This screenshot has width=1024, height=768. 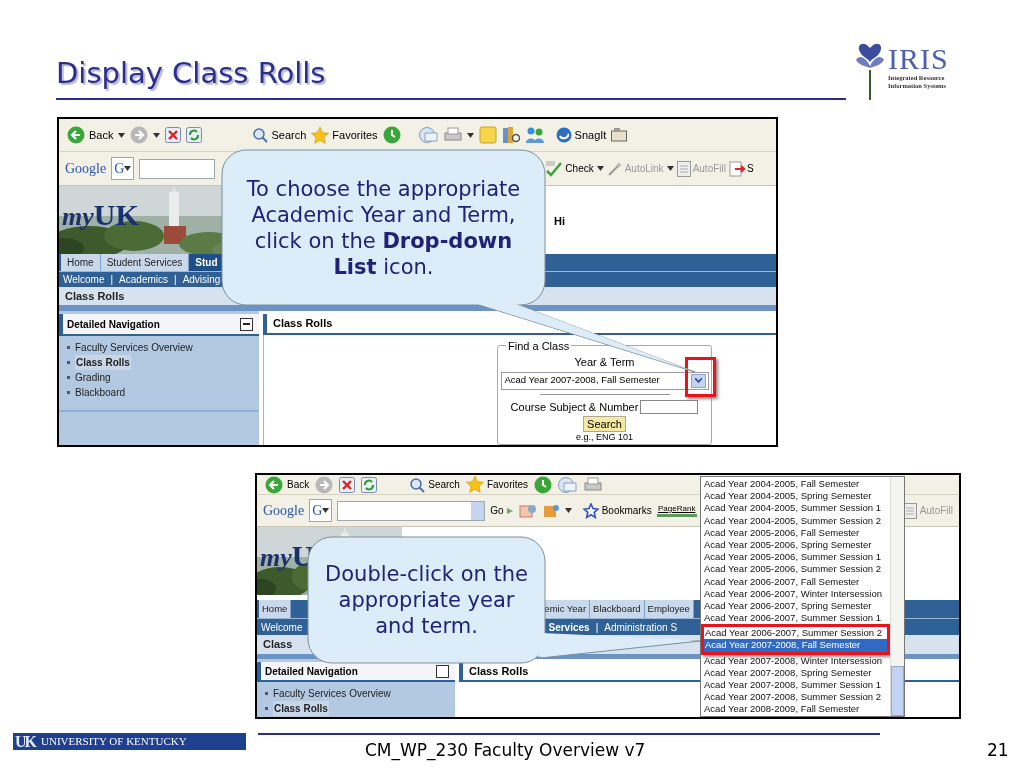 What do you see at coordinates (569, 627) in the screenshot?
I see `subnav-link: Services` at bounding box center [569, 627].